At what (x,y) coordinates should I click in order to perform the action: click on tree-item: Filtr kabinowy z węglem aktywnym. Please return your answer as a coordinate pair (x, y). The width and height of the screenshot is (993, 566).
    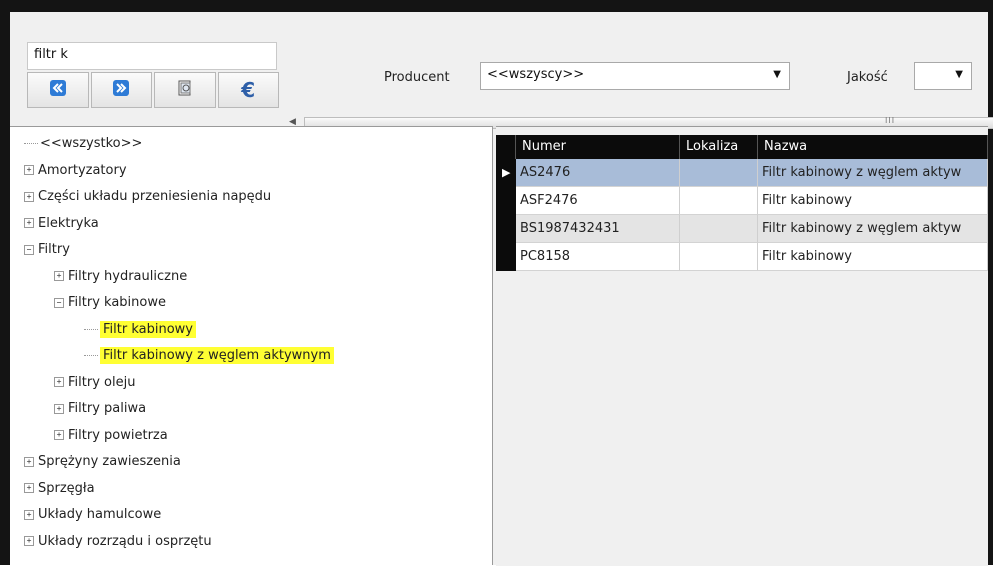
    Looking at the image, I should click on (209, 356).